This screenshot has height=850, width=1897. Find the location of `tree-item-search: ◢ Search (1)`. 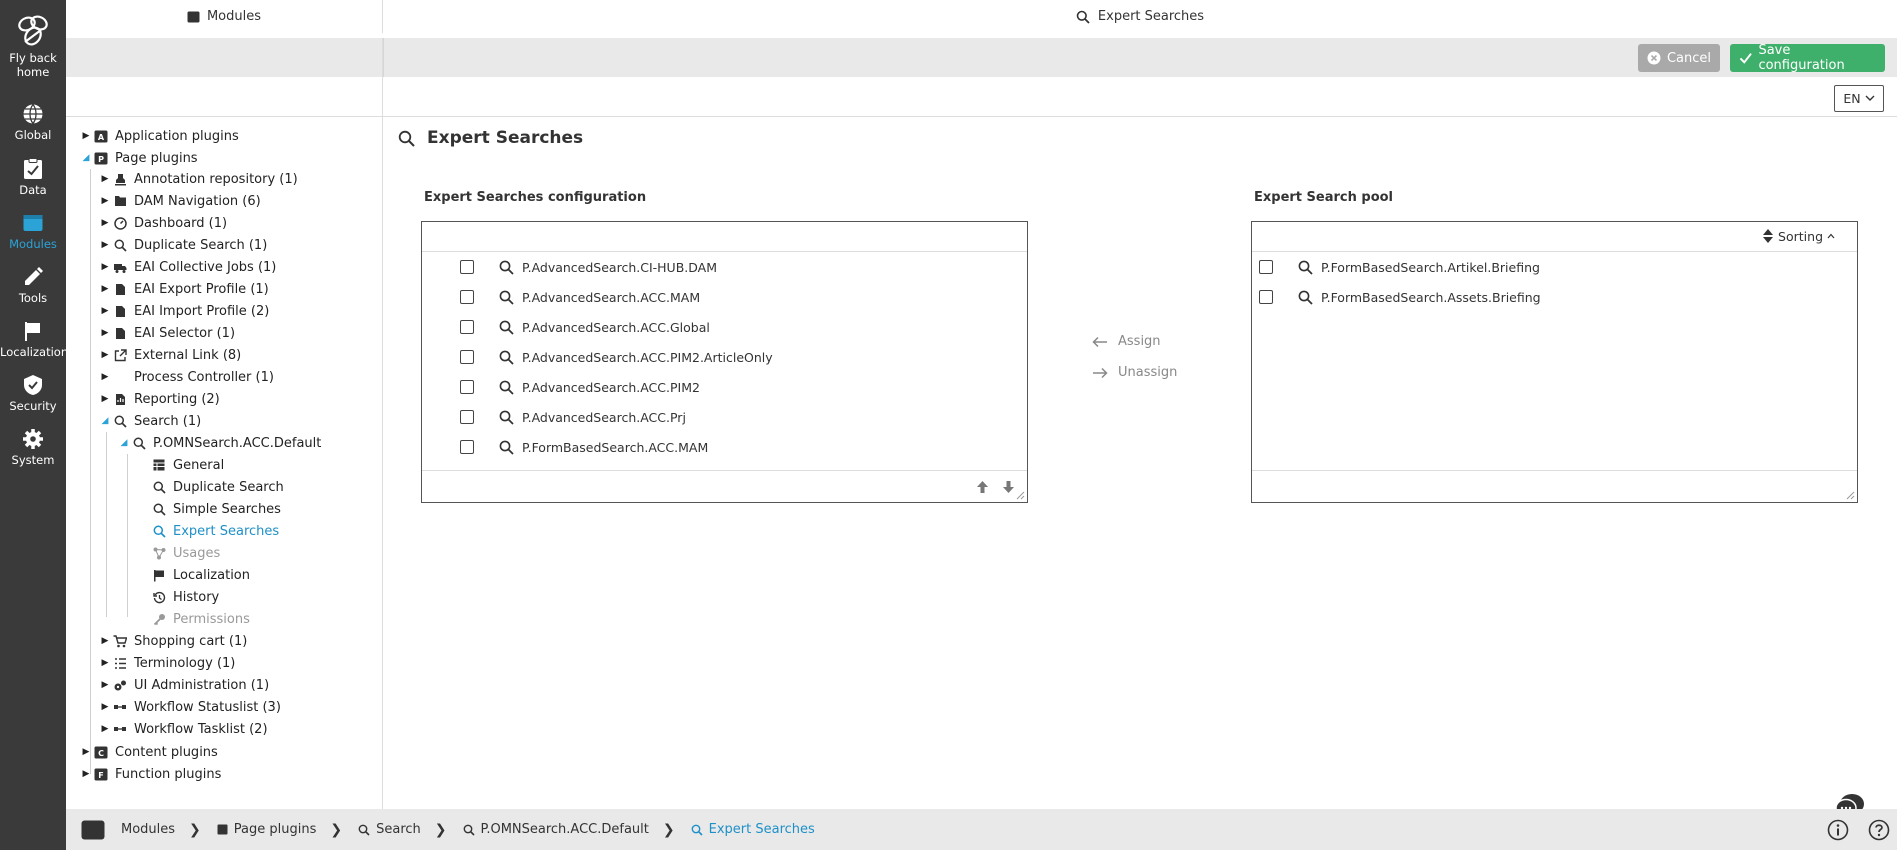

tree-item-search: ◢ Search (1) is located at coordinates (150, 421).